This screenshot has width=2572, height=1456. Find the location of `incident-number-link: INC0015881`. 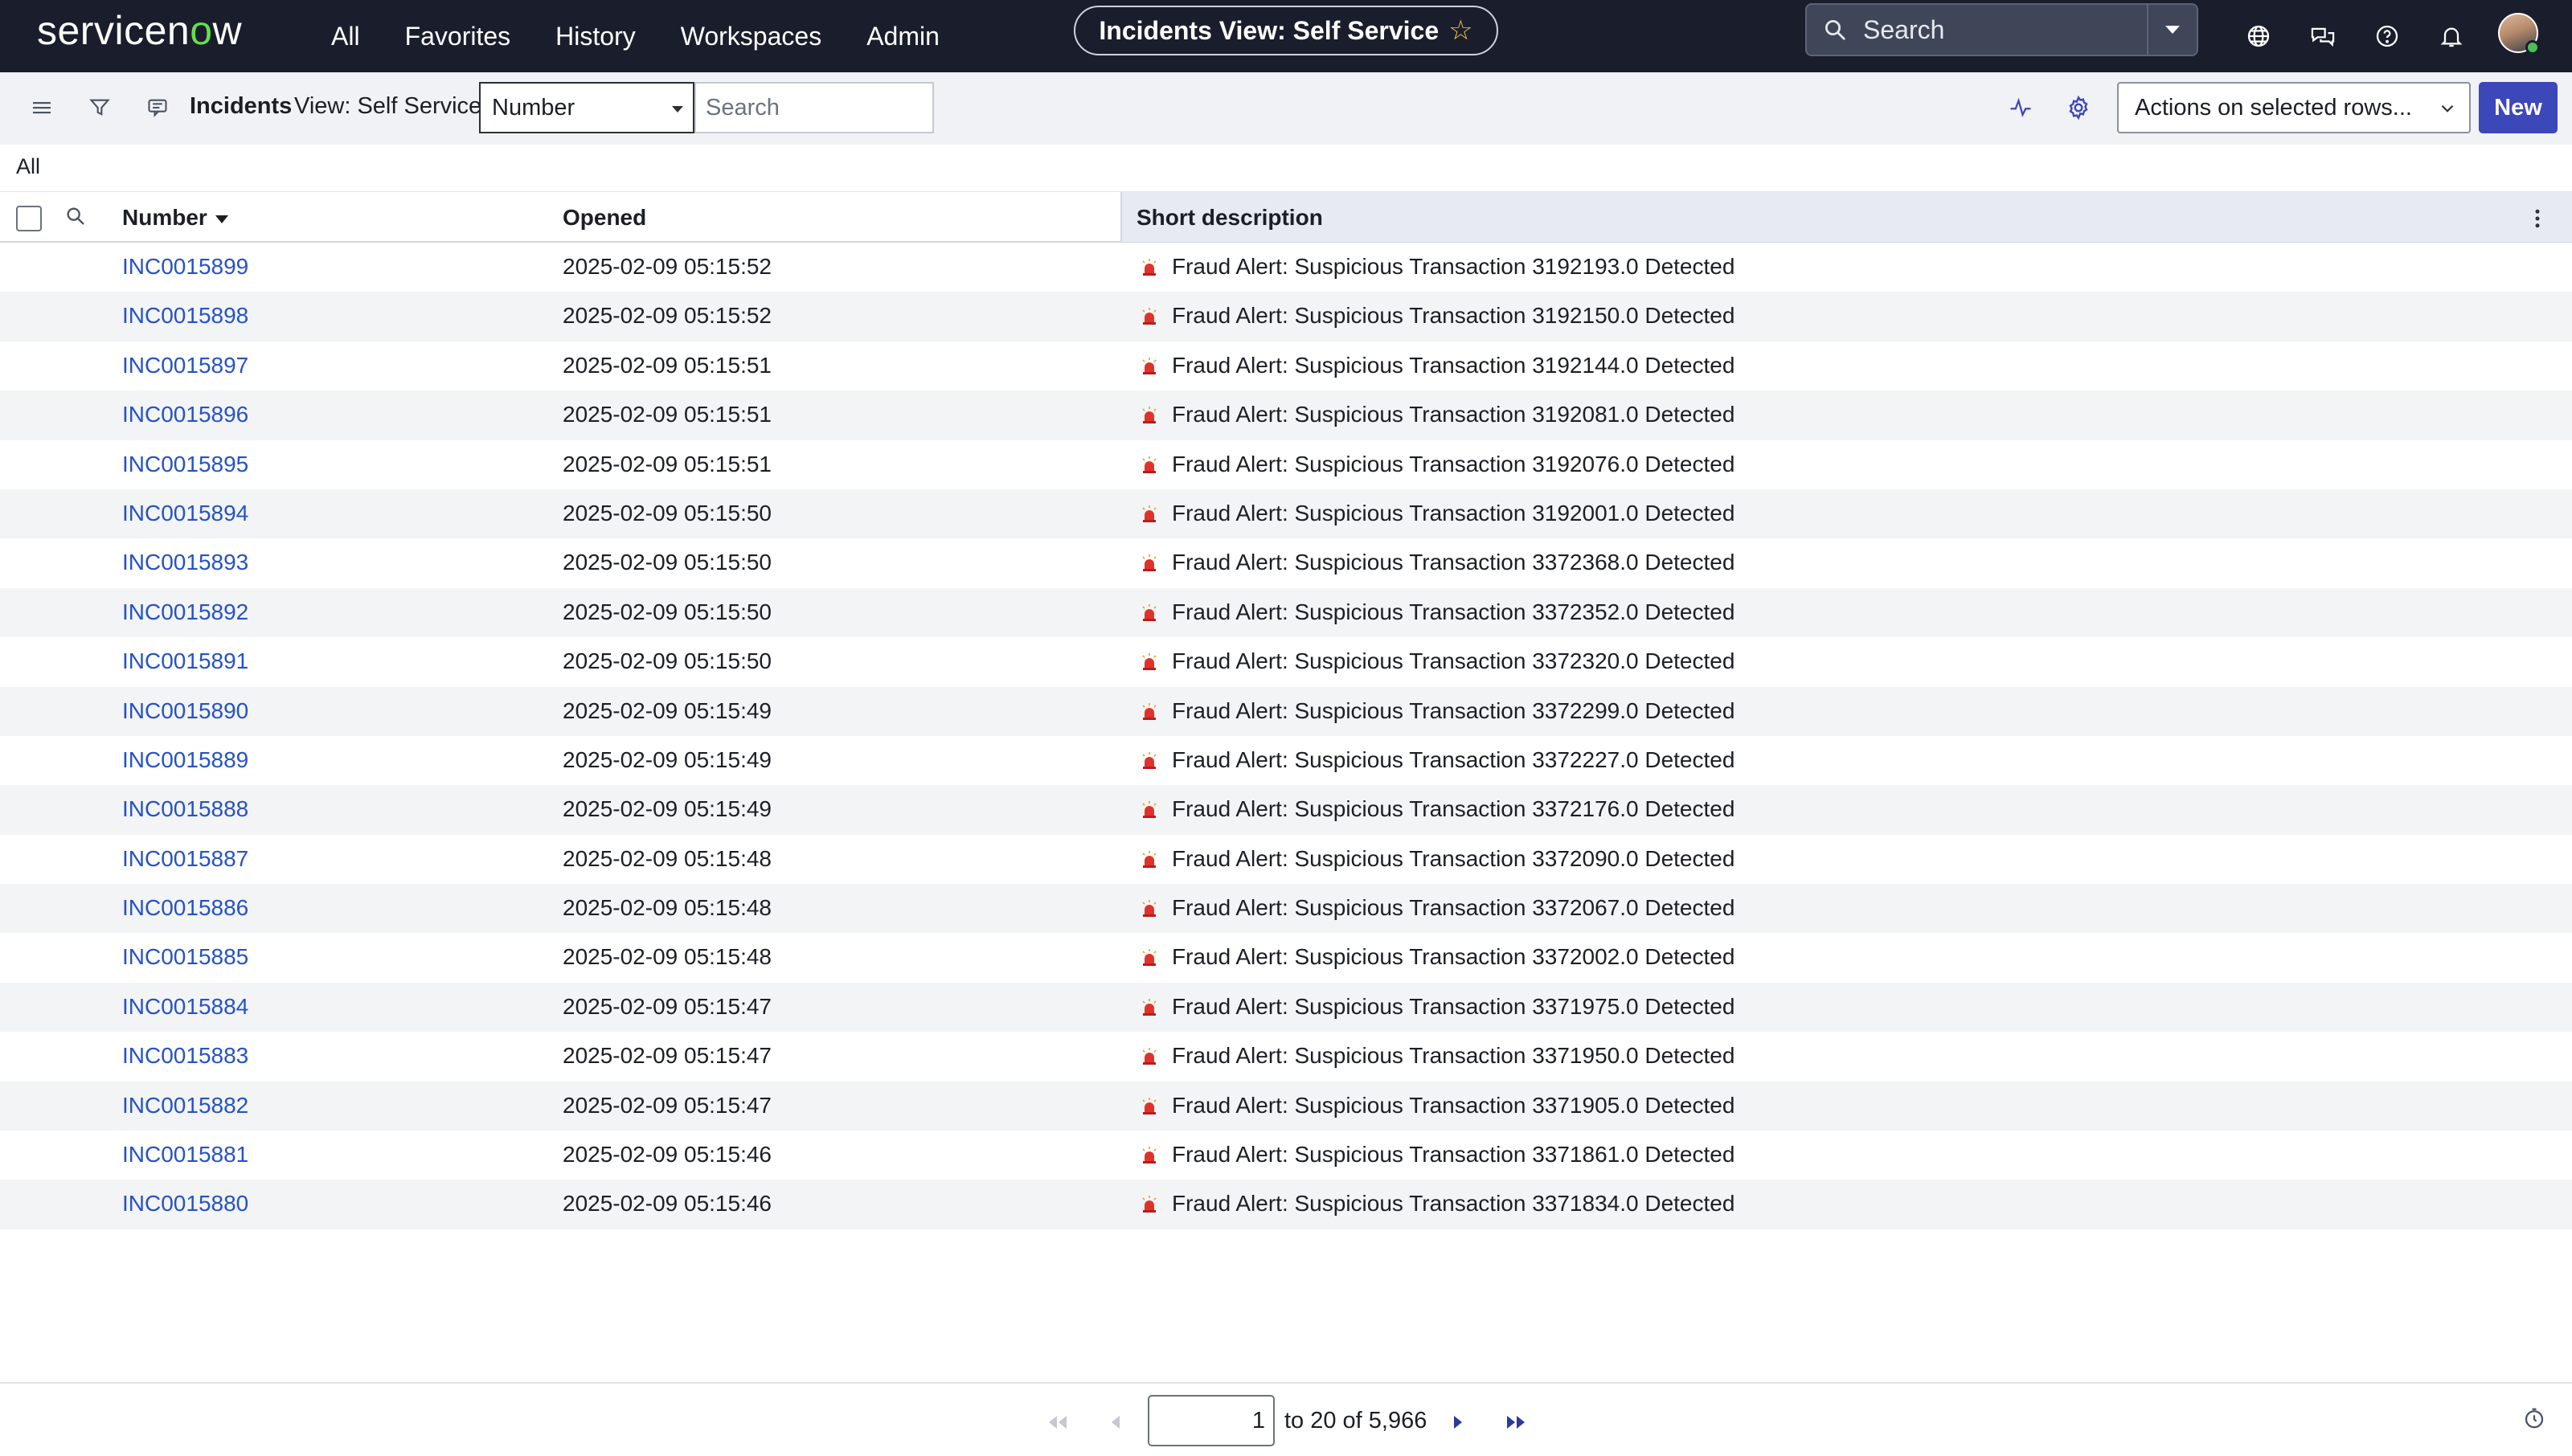

incident-number-link: INC0015881 is located at coordinates (185, 1155).